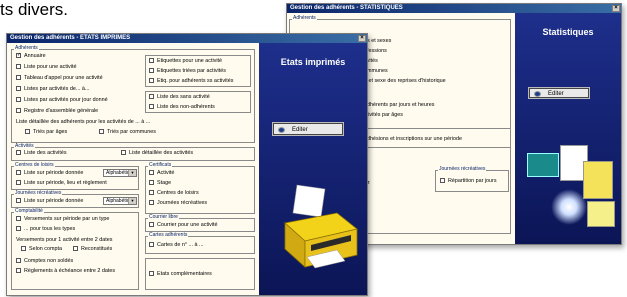 The width and height of the screenshot is (627, 297). Describe the element at coordinates (64, 240) in the screenshot. I see `versements-activite-text: Versements pour 1 activité entre 2 dates` at that location.